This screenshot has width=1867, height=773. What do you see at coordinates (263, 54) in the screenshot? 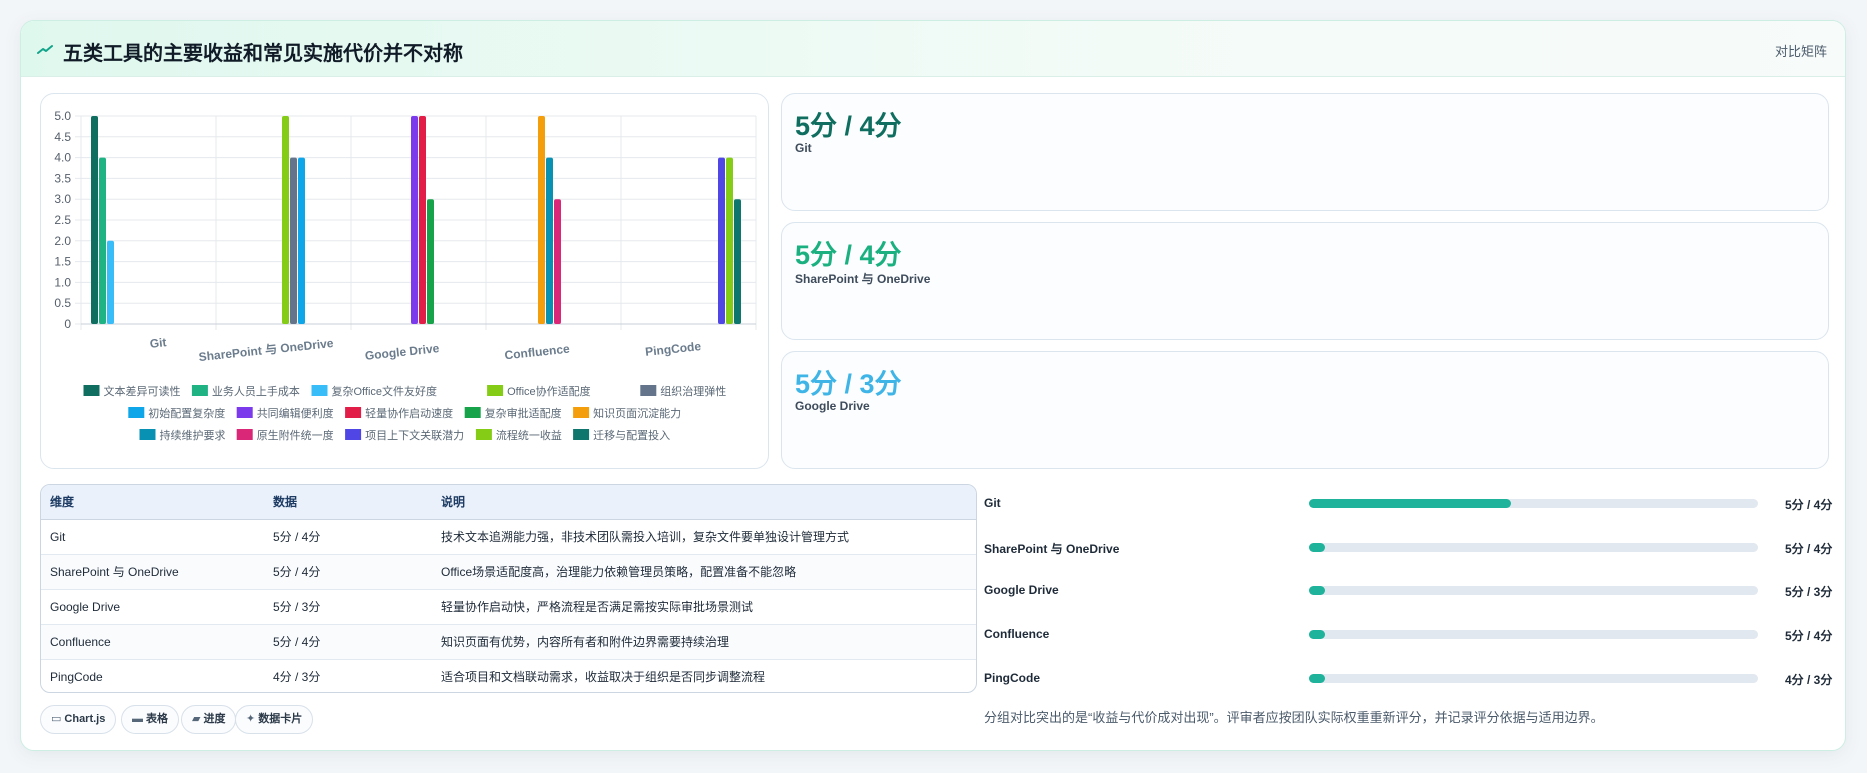
I see `page-title: 五类工具的主要收益和常见实施代价并不对称` at bounding box center [263, 54].